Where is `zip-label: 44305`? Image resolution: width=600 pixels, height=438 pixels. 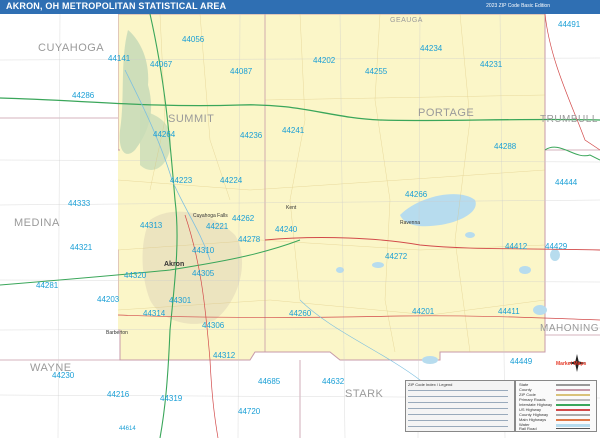
zip-label: 44305 is located at coordinates (203, 273).